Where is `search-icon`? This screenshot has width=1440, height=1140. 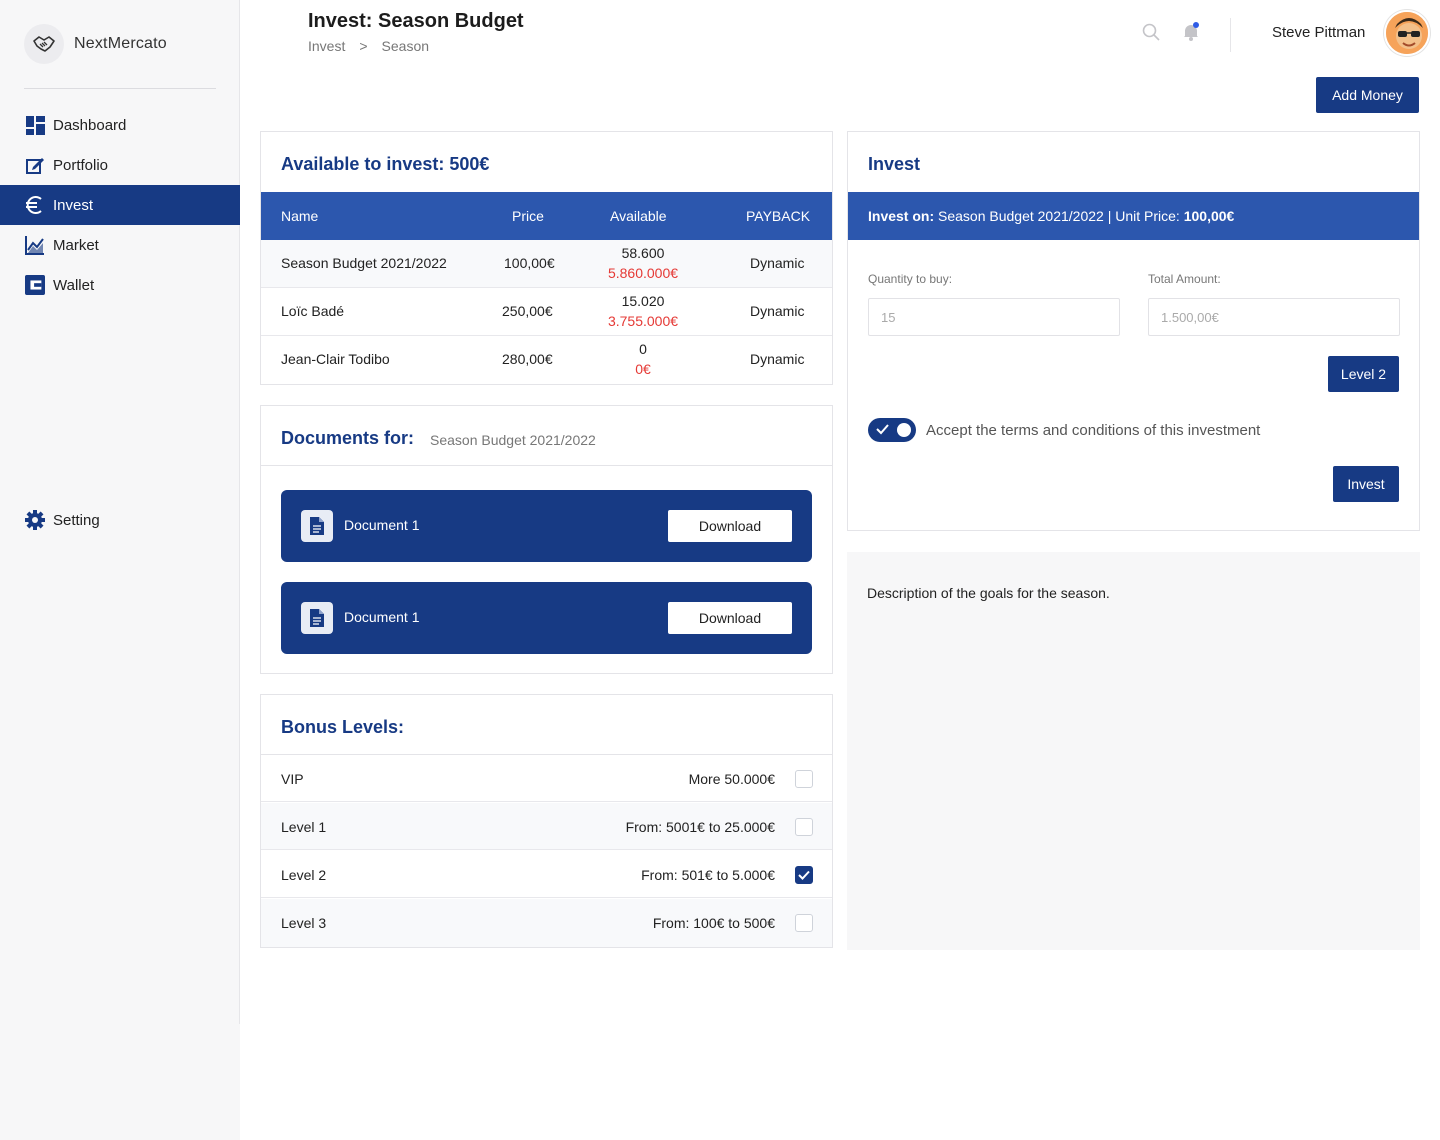
search-icon is located at coordinates (1151, 32).